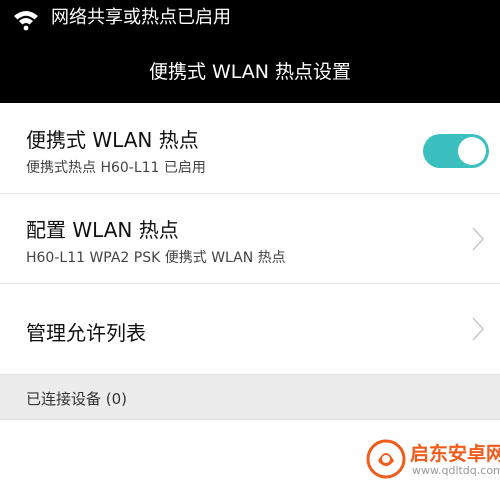 Image resolution: width=500 pixels, height=484 pixels. I want to click on page-title: 便携式 WLAN 热点设置, so click(250, 72).